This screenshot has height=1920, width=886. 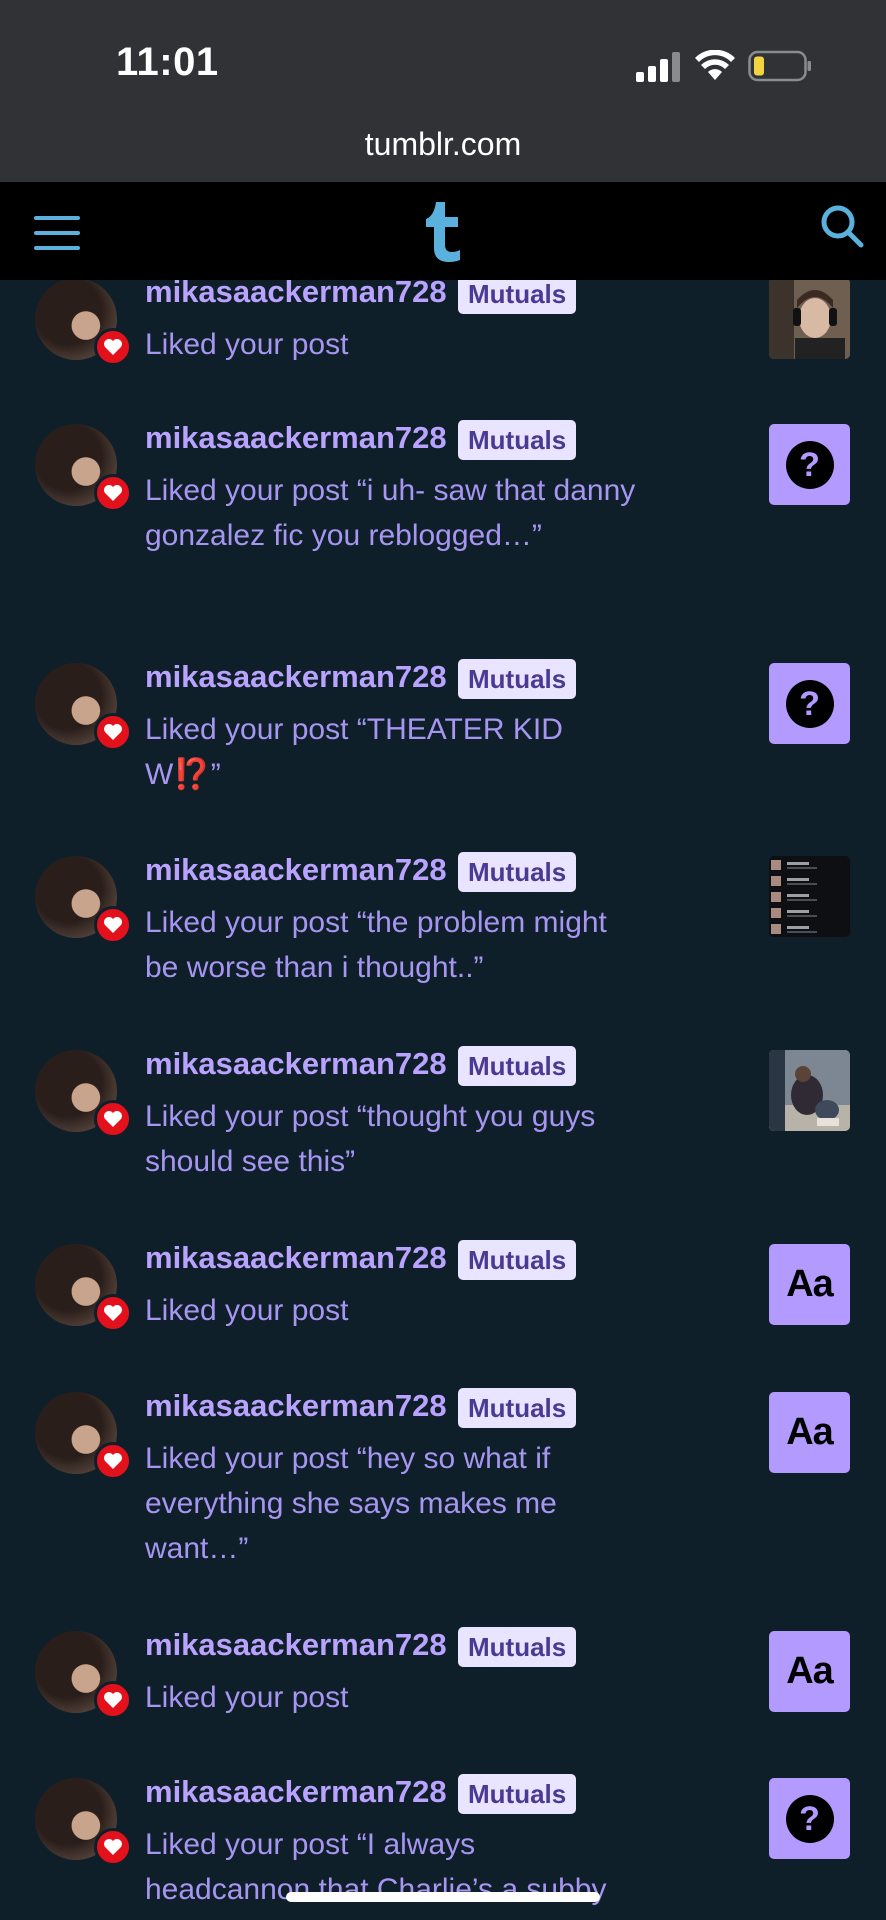 What do you see at coordinates (842, 226) in the screenshot?
I see `search-icon` at bounding box center [842, 226].